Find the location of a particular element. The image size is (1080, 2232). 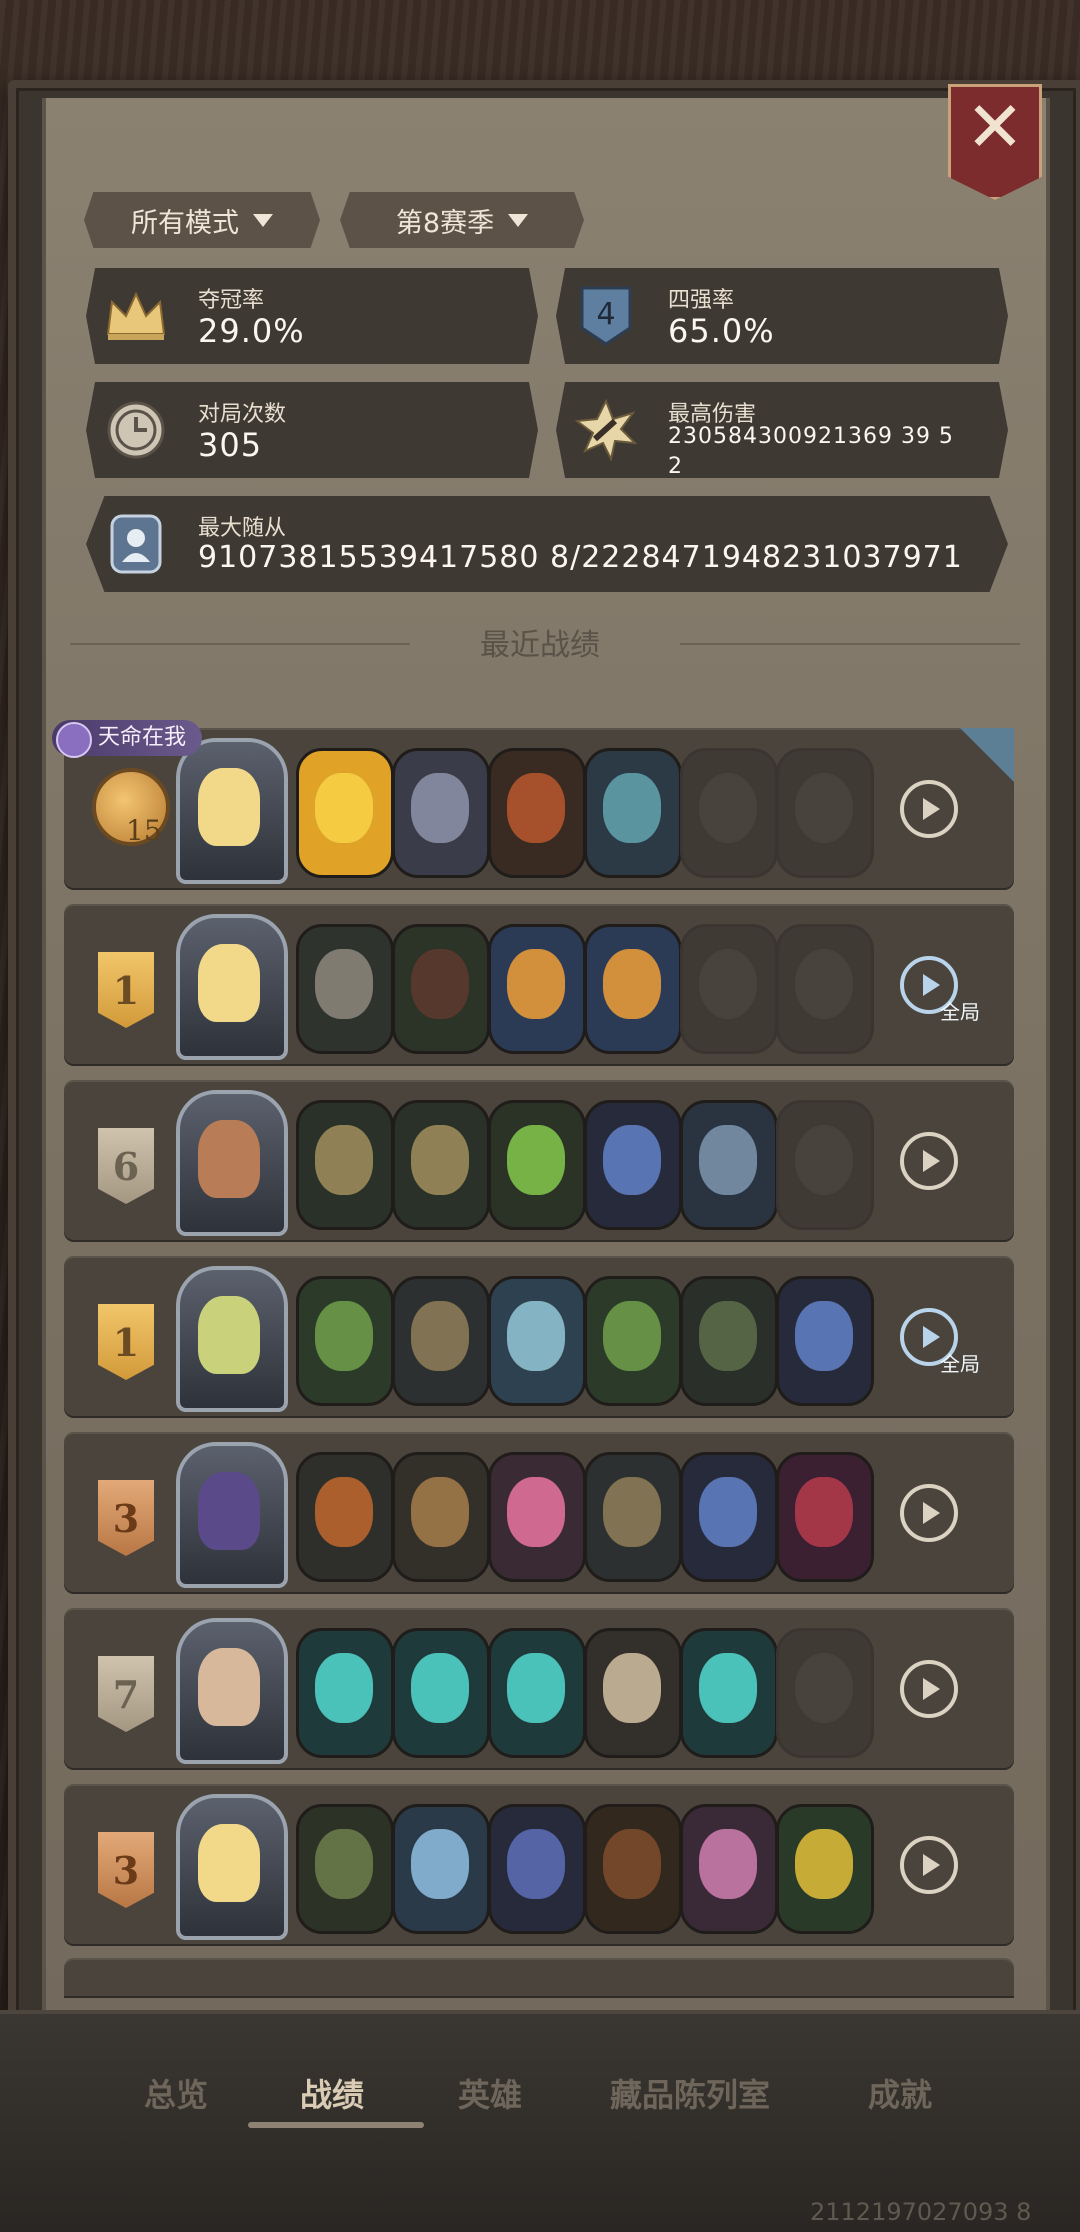

mode-dropdown: 所有模式 is located at coordinates (202, 220).